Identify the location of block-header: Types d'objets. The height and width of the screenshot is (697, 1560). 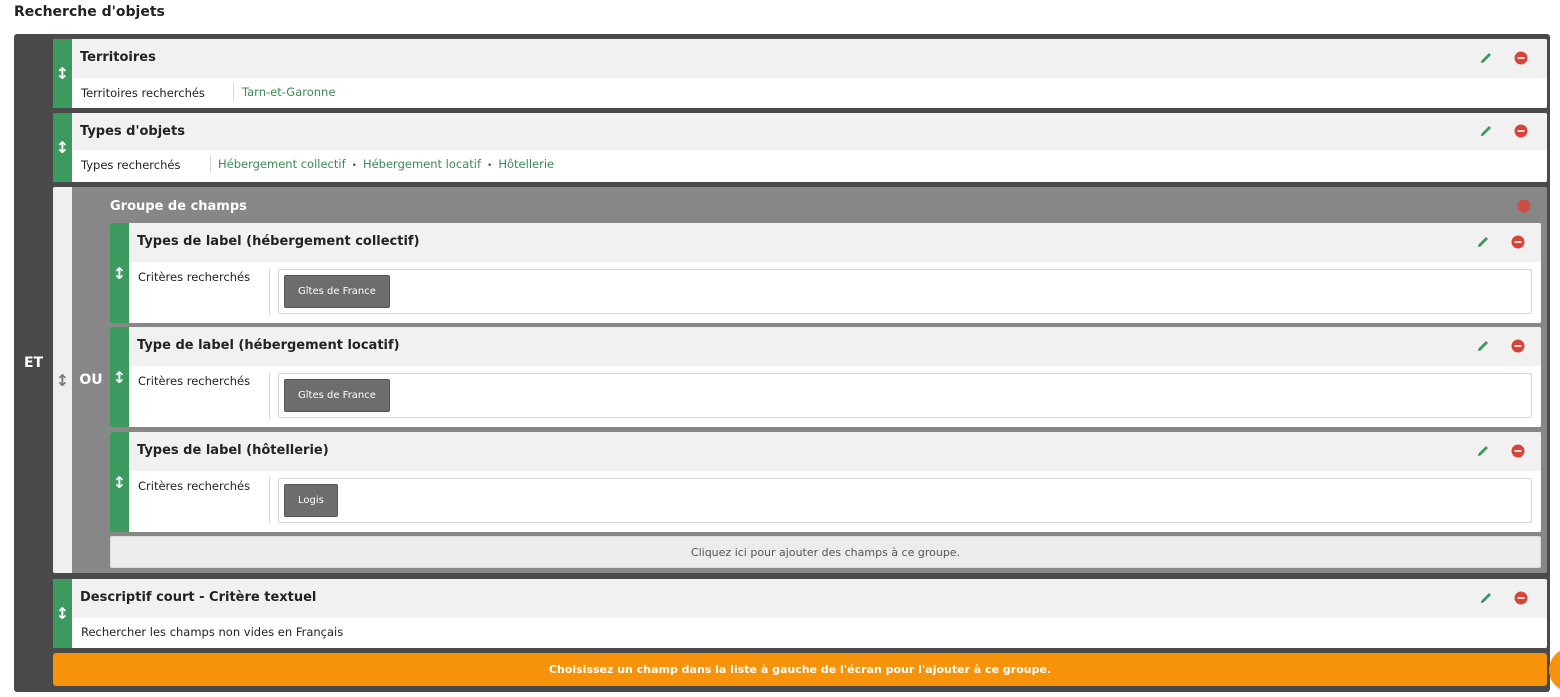
(809, 131).